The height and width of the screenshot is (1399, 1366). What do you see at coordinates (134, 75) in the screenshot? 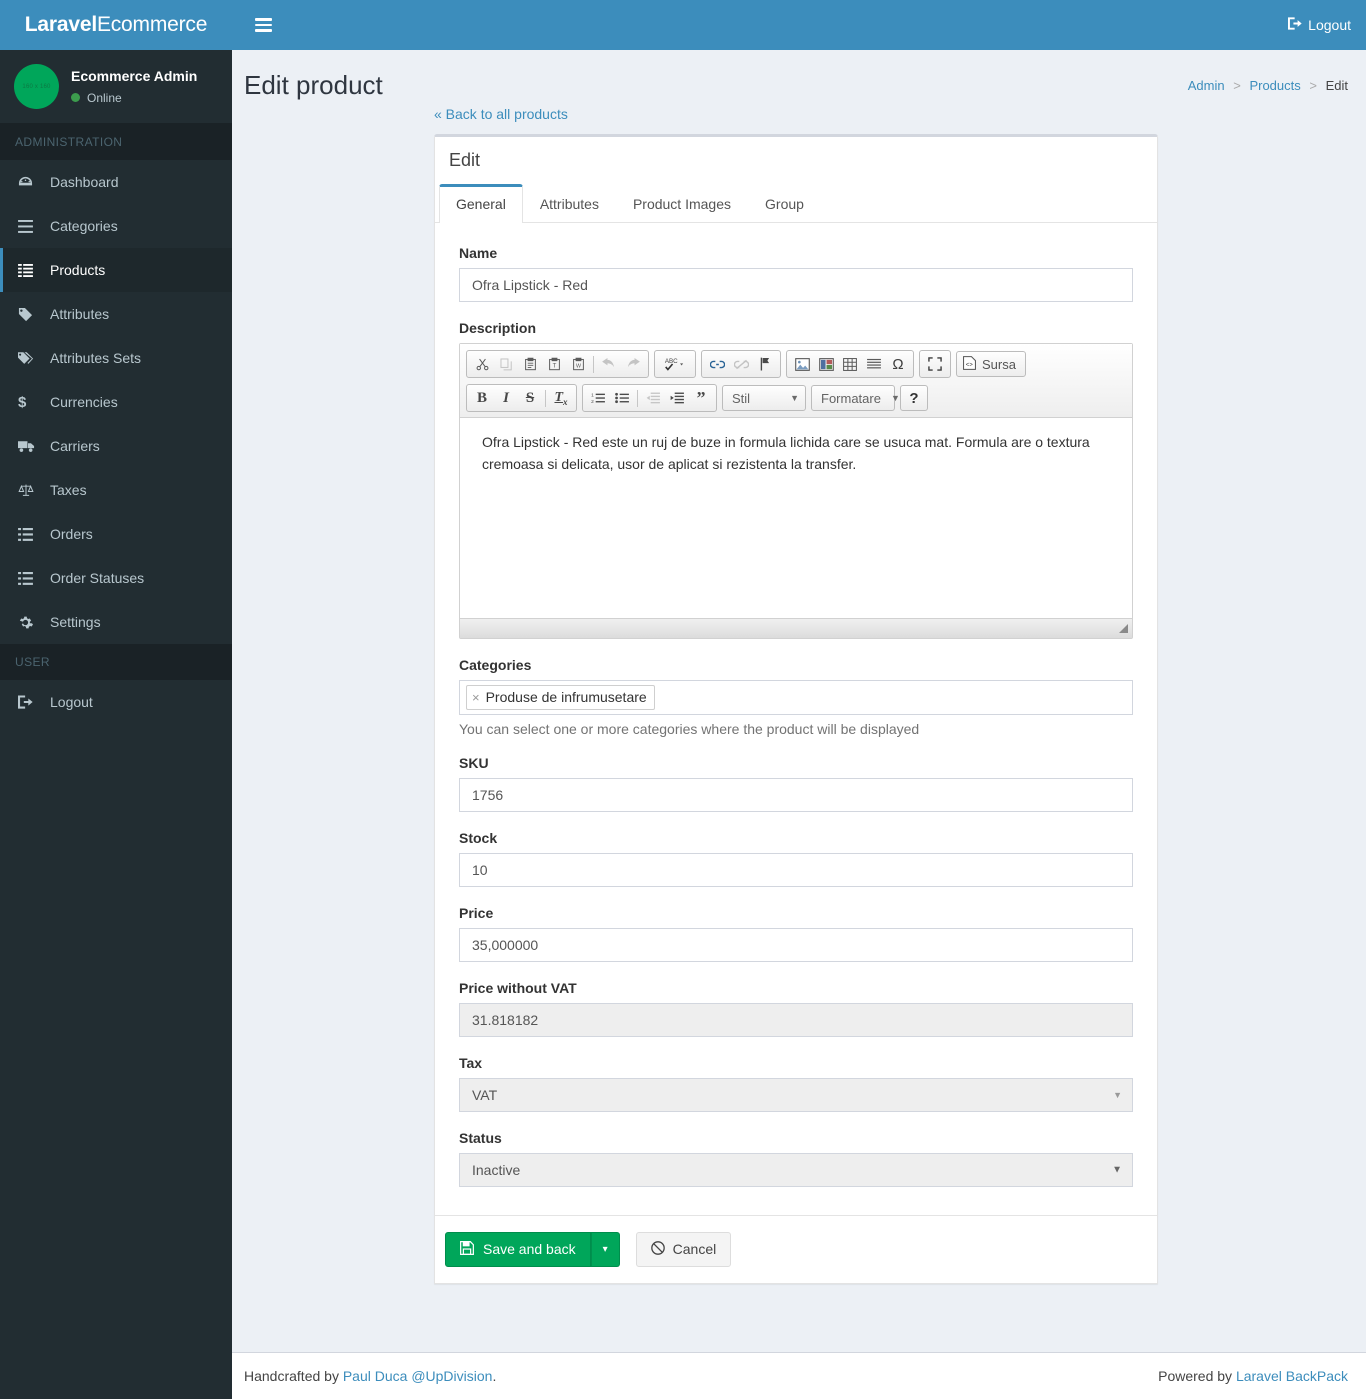
I see `user-name: Ecommerce Admin` at bounding box center [134, 75].